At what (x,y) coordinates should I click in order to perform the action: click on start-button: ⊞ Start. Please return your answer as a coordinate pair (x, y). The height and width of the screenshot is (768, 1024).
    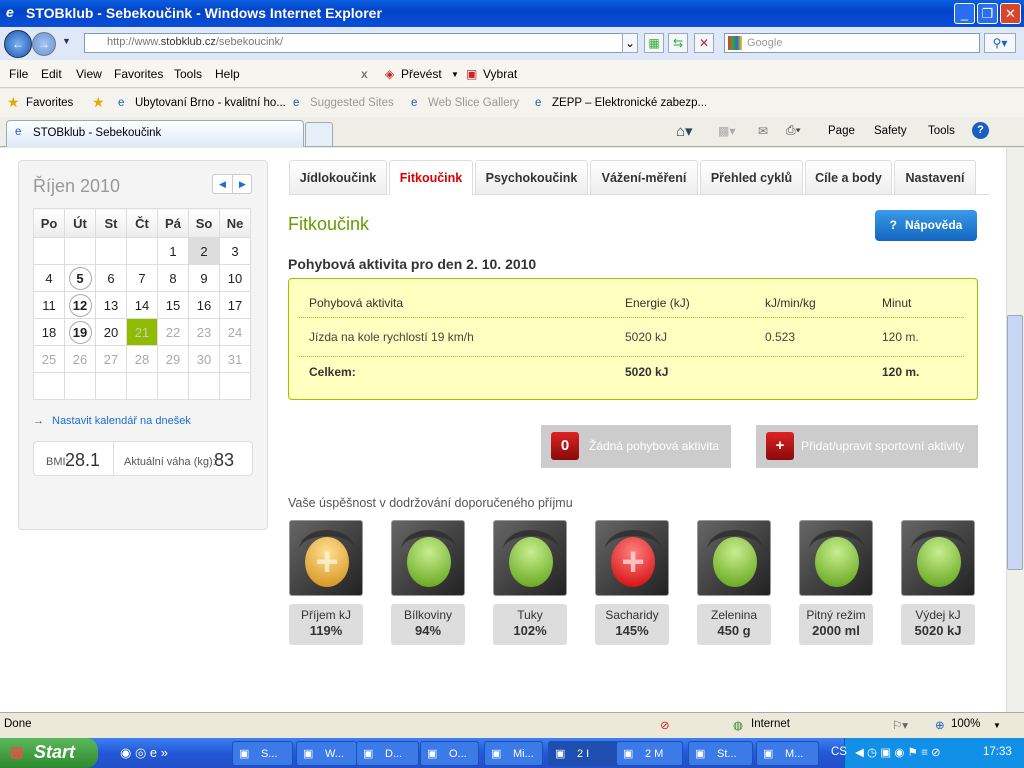
    Looking at the image, I should click on (49, 753).